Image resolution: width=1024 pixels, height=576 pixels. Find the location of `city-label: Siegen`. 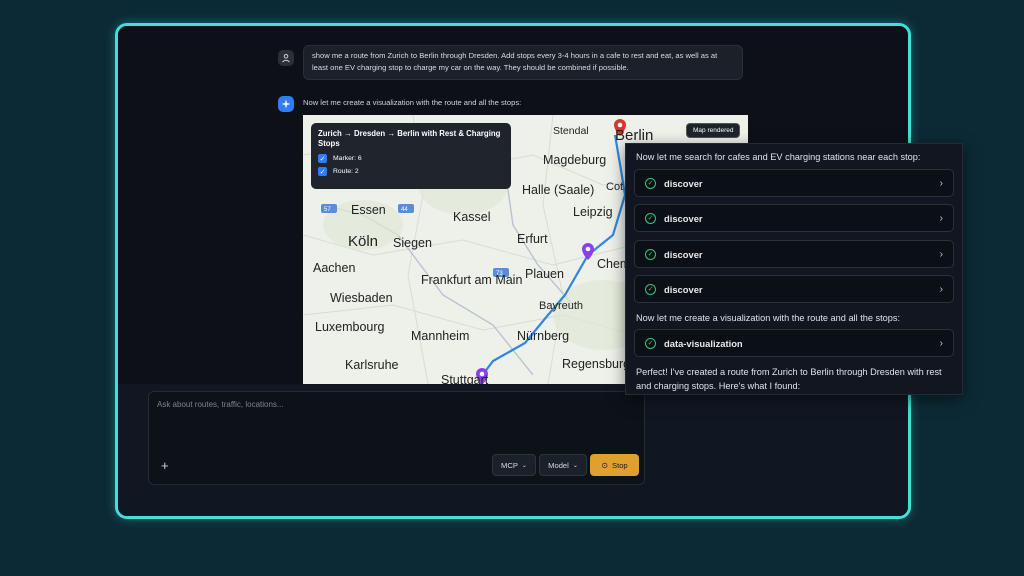

city-label: Siegen is located at coordinates (412, 243).